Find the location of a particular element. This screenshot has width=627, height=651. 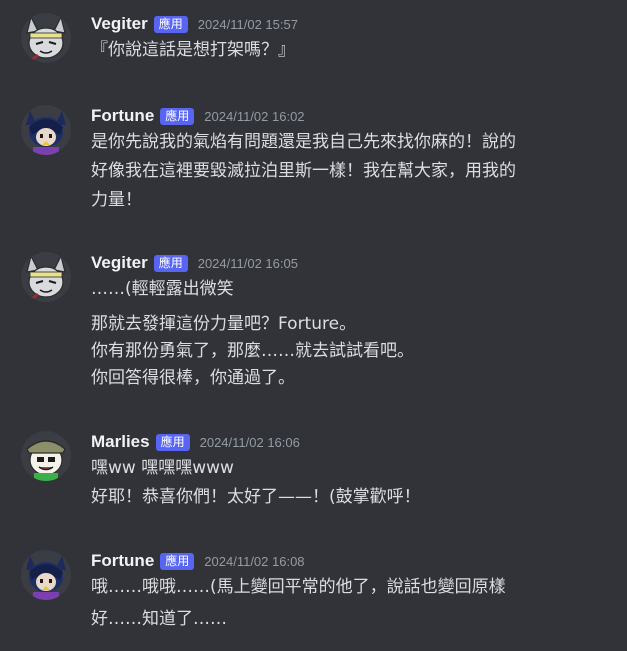

username: Marlies is located at coordinates (120, 442).